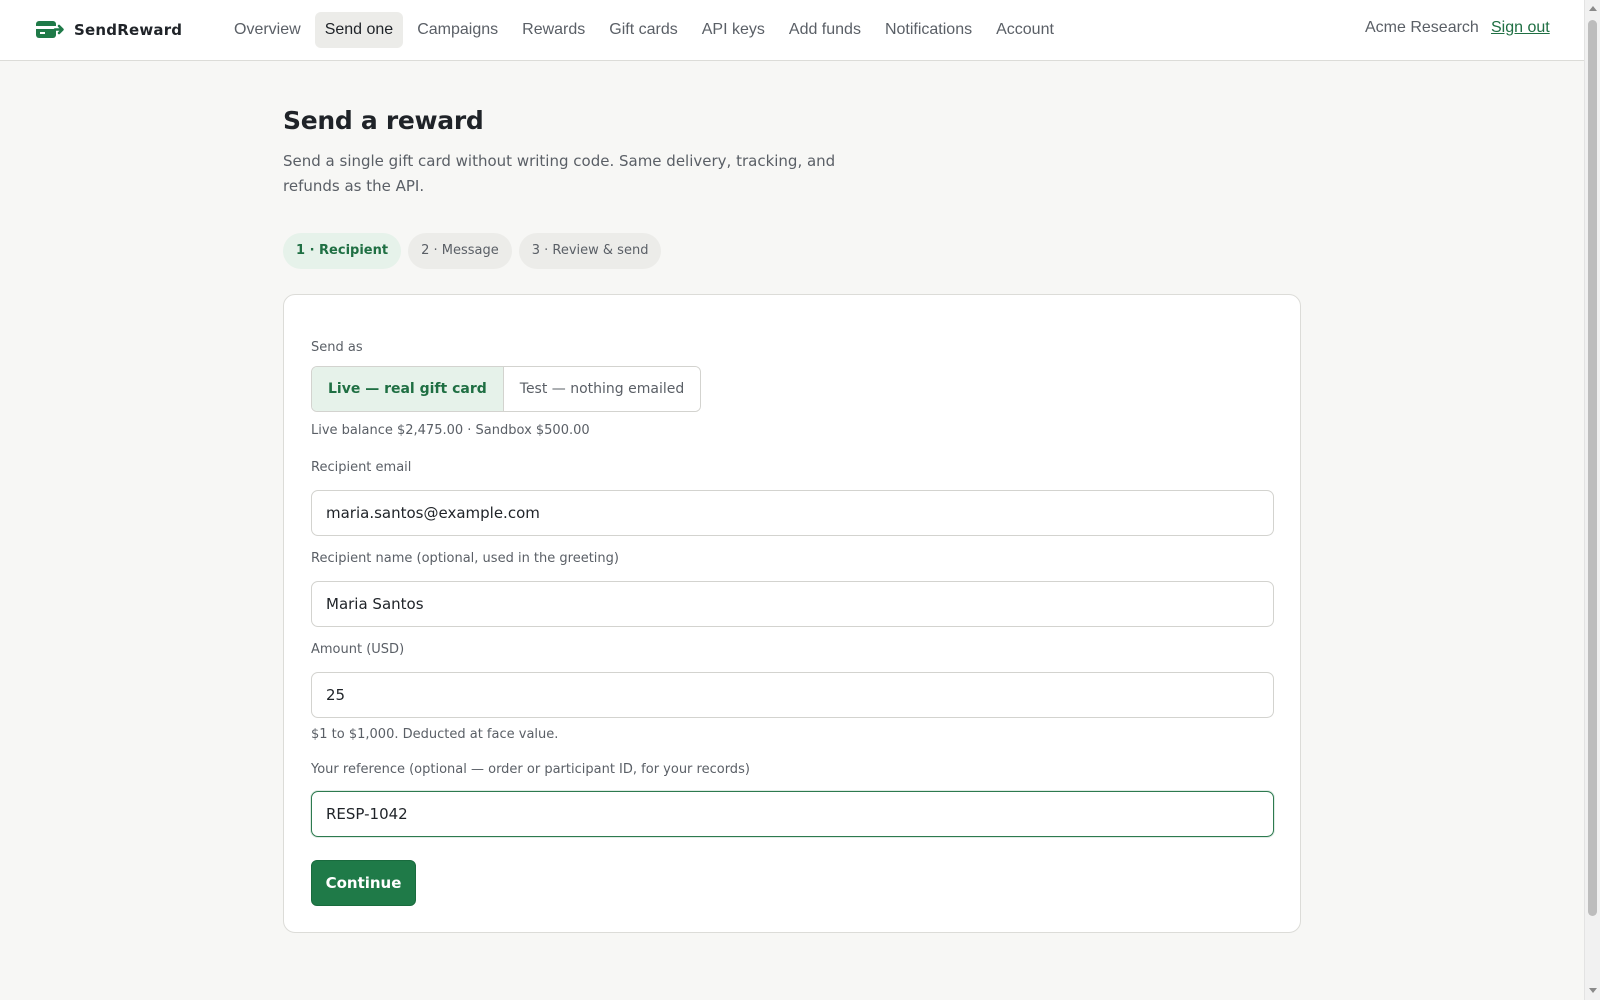 The width and height of the screenshot is (1600, 1000). I want to click on step-review-send: 3 · Review & send, so click(590, 251).